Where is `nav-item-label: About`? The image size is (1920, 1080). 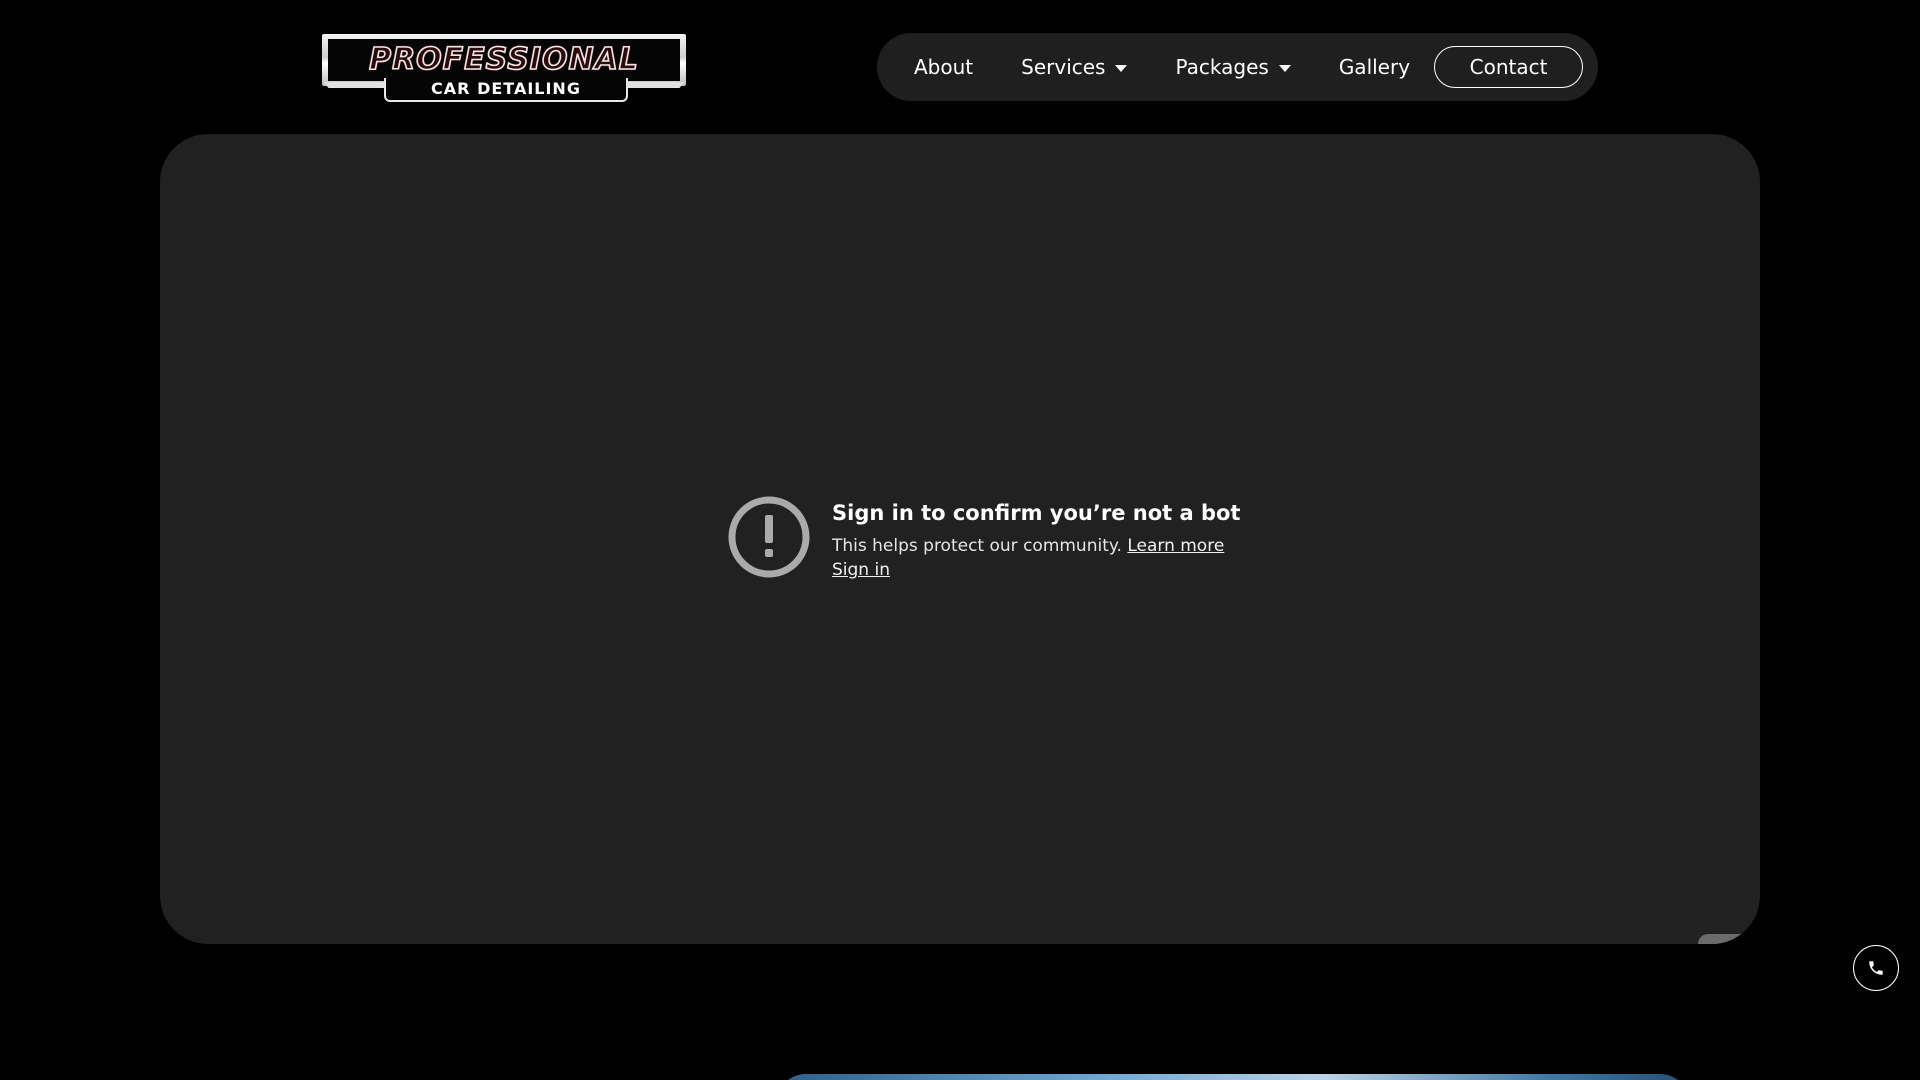 nav-item-label: About is located at coordinates (944, 67).